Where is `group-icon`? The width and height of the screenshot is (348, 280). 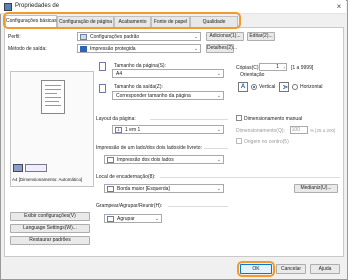
group-icon is located at coordinates (110, 219).